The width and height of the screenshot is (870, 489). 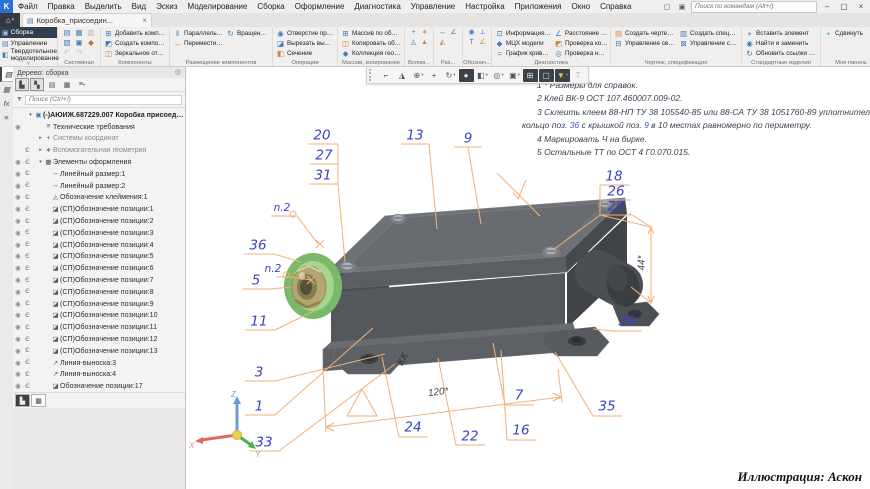 What do you see at coordinates (546, 75) in the screenshot?
I see `viewbar-button: ▢` at bounding box center [546, 75].